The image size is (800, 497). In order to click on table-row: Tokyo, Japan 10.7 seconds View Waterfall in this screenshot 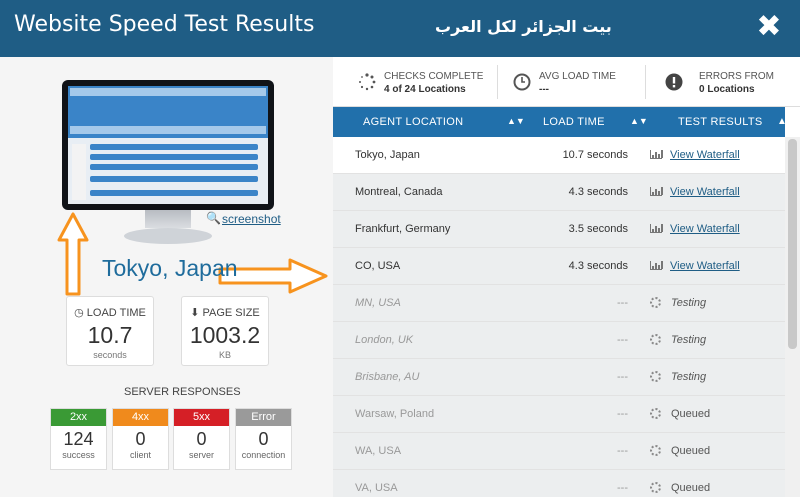, I will do `click(559, 155)`.